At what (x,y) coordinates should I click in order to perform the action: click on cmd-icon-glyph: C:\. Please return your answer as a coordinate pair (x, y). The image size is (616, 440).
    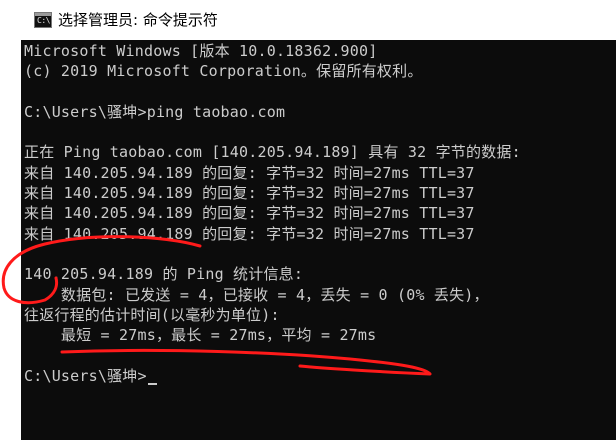
    Looking at the image, I should click on (43, 20).